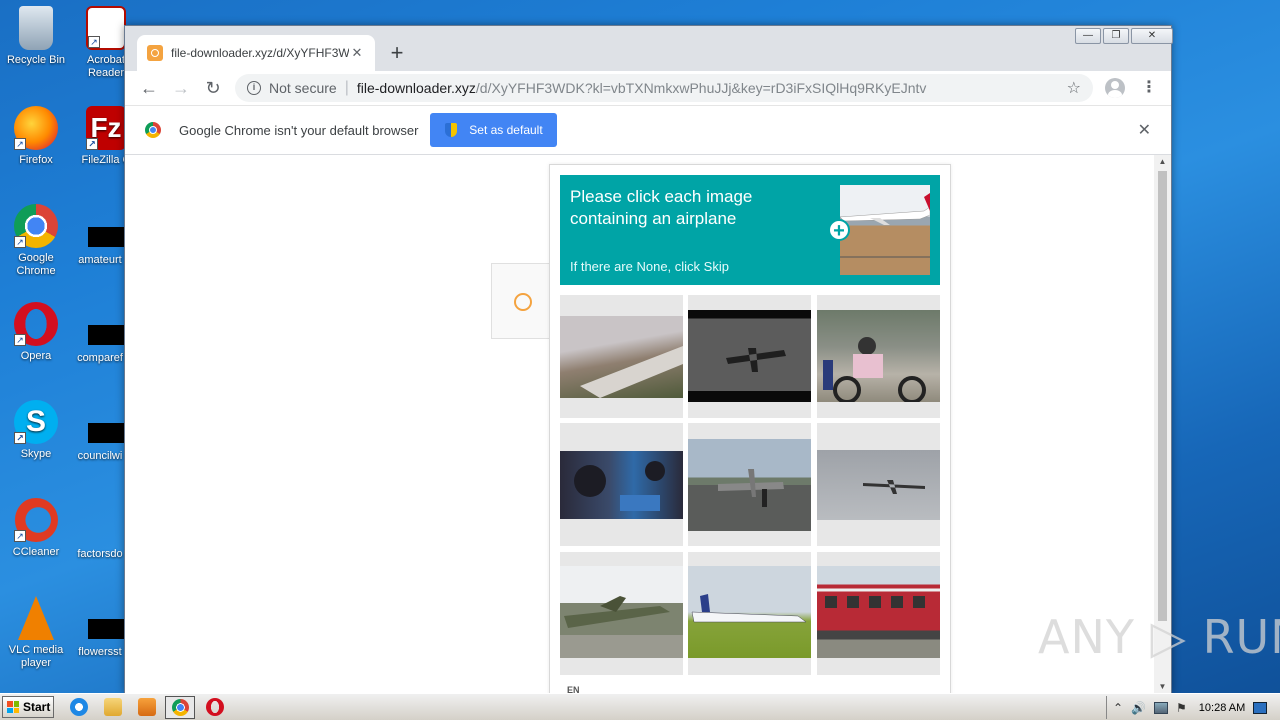 The height and width of the screenshot is (720, 1280). I want to click on tile-image-jet-in-sky, so click(878, 485).